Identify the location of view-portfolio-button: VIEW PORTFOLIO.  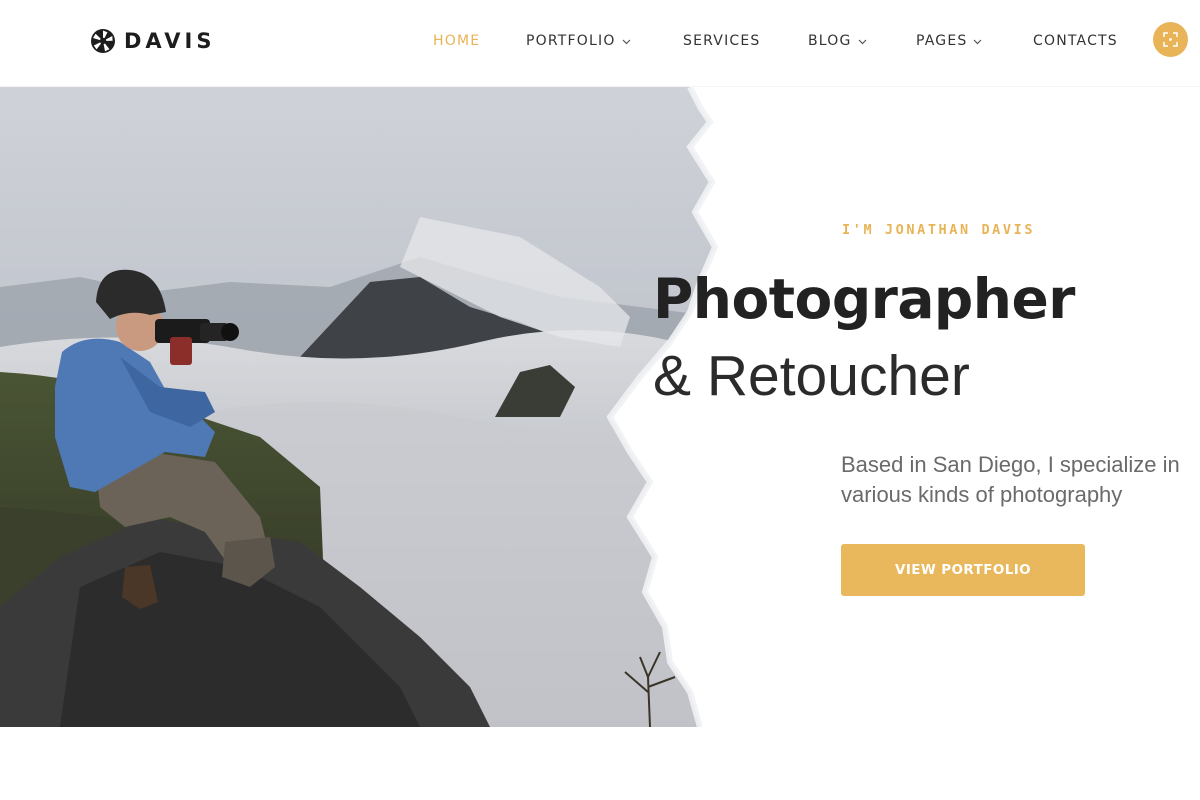
(963, 570).